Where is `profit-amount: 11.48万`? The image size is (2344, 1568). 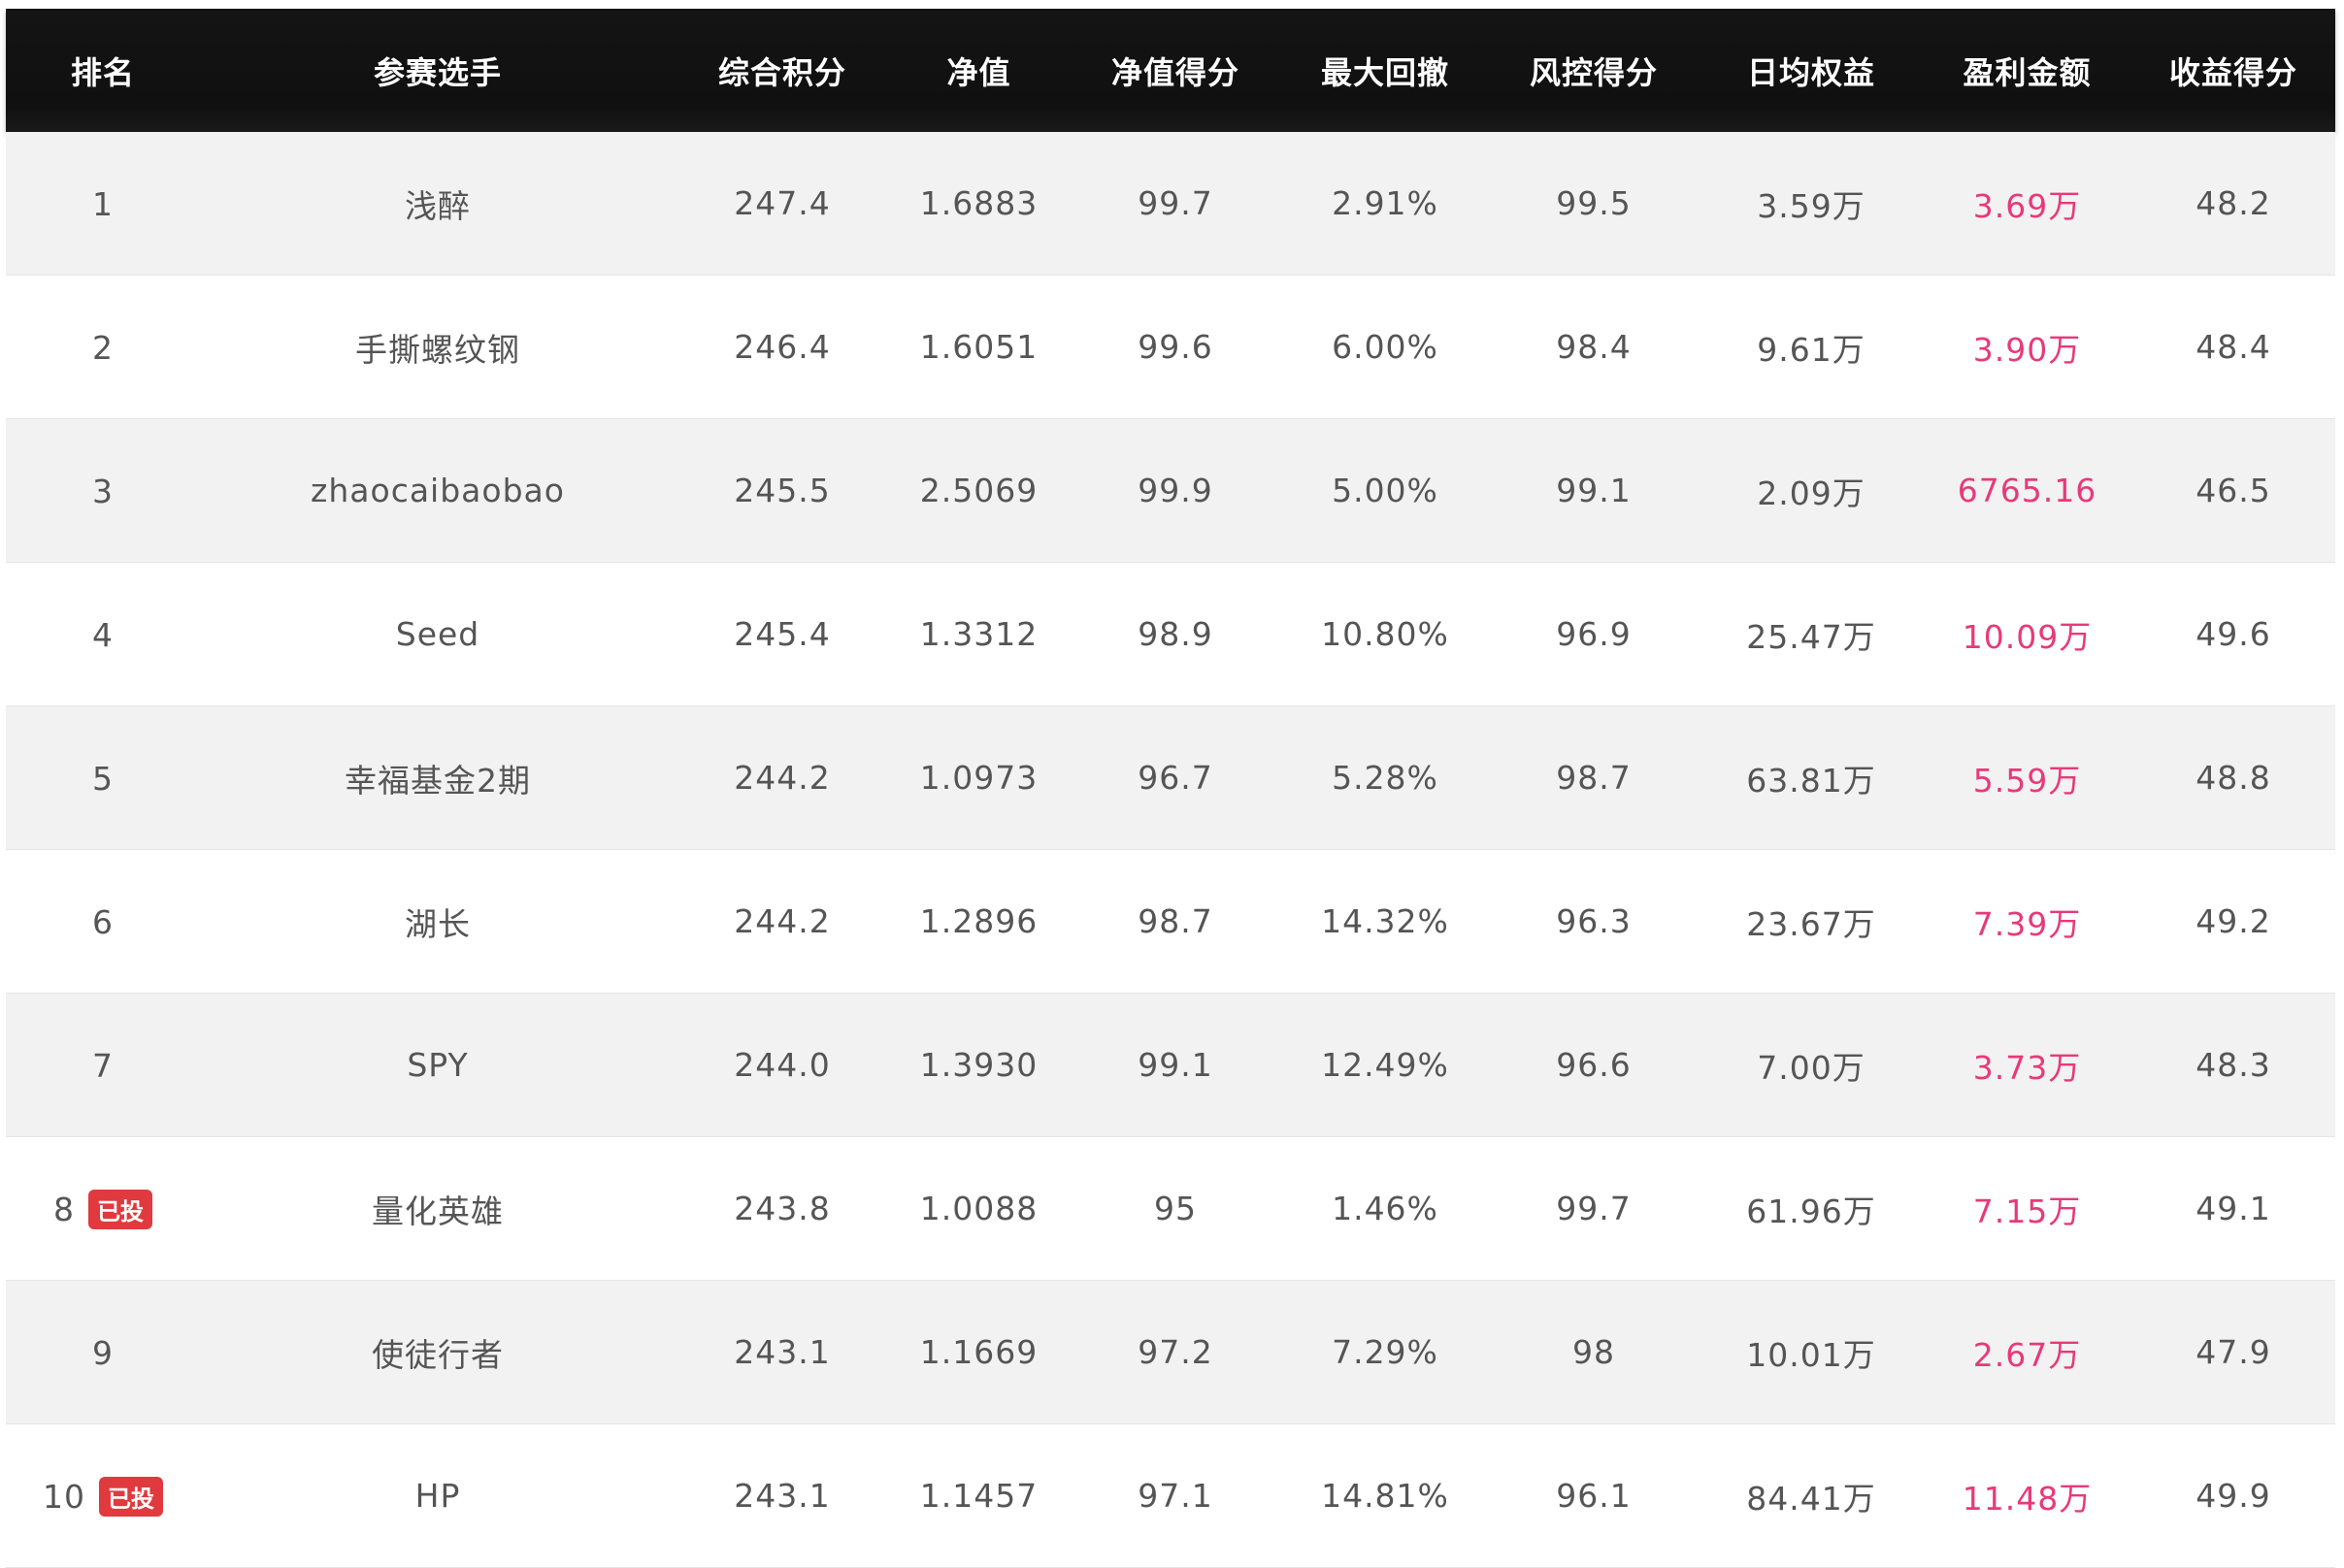
profit-amount: 11.48万 is located at coordinates (2027, 1498).